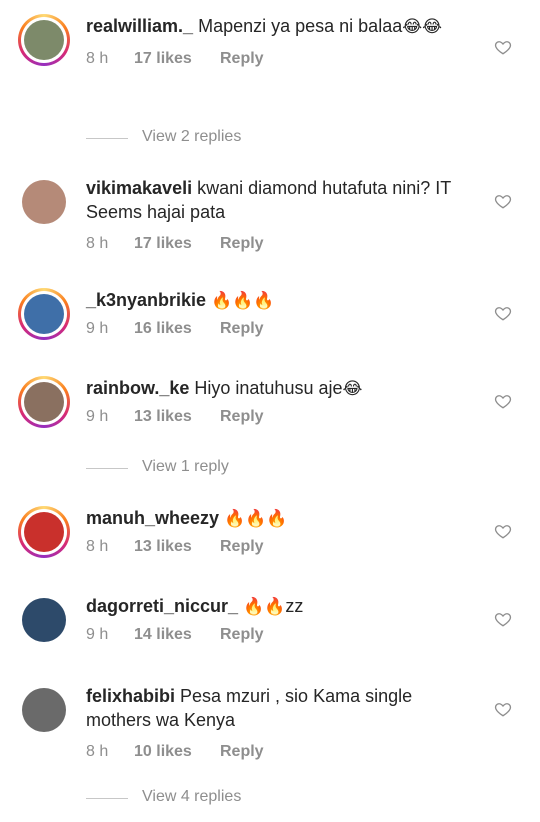  What do you see at coordinates (177, 752) in the screenshot?
I see `comment-likes: 10 likes` at bounding box center [177, 752].